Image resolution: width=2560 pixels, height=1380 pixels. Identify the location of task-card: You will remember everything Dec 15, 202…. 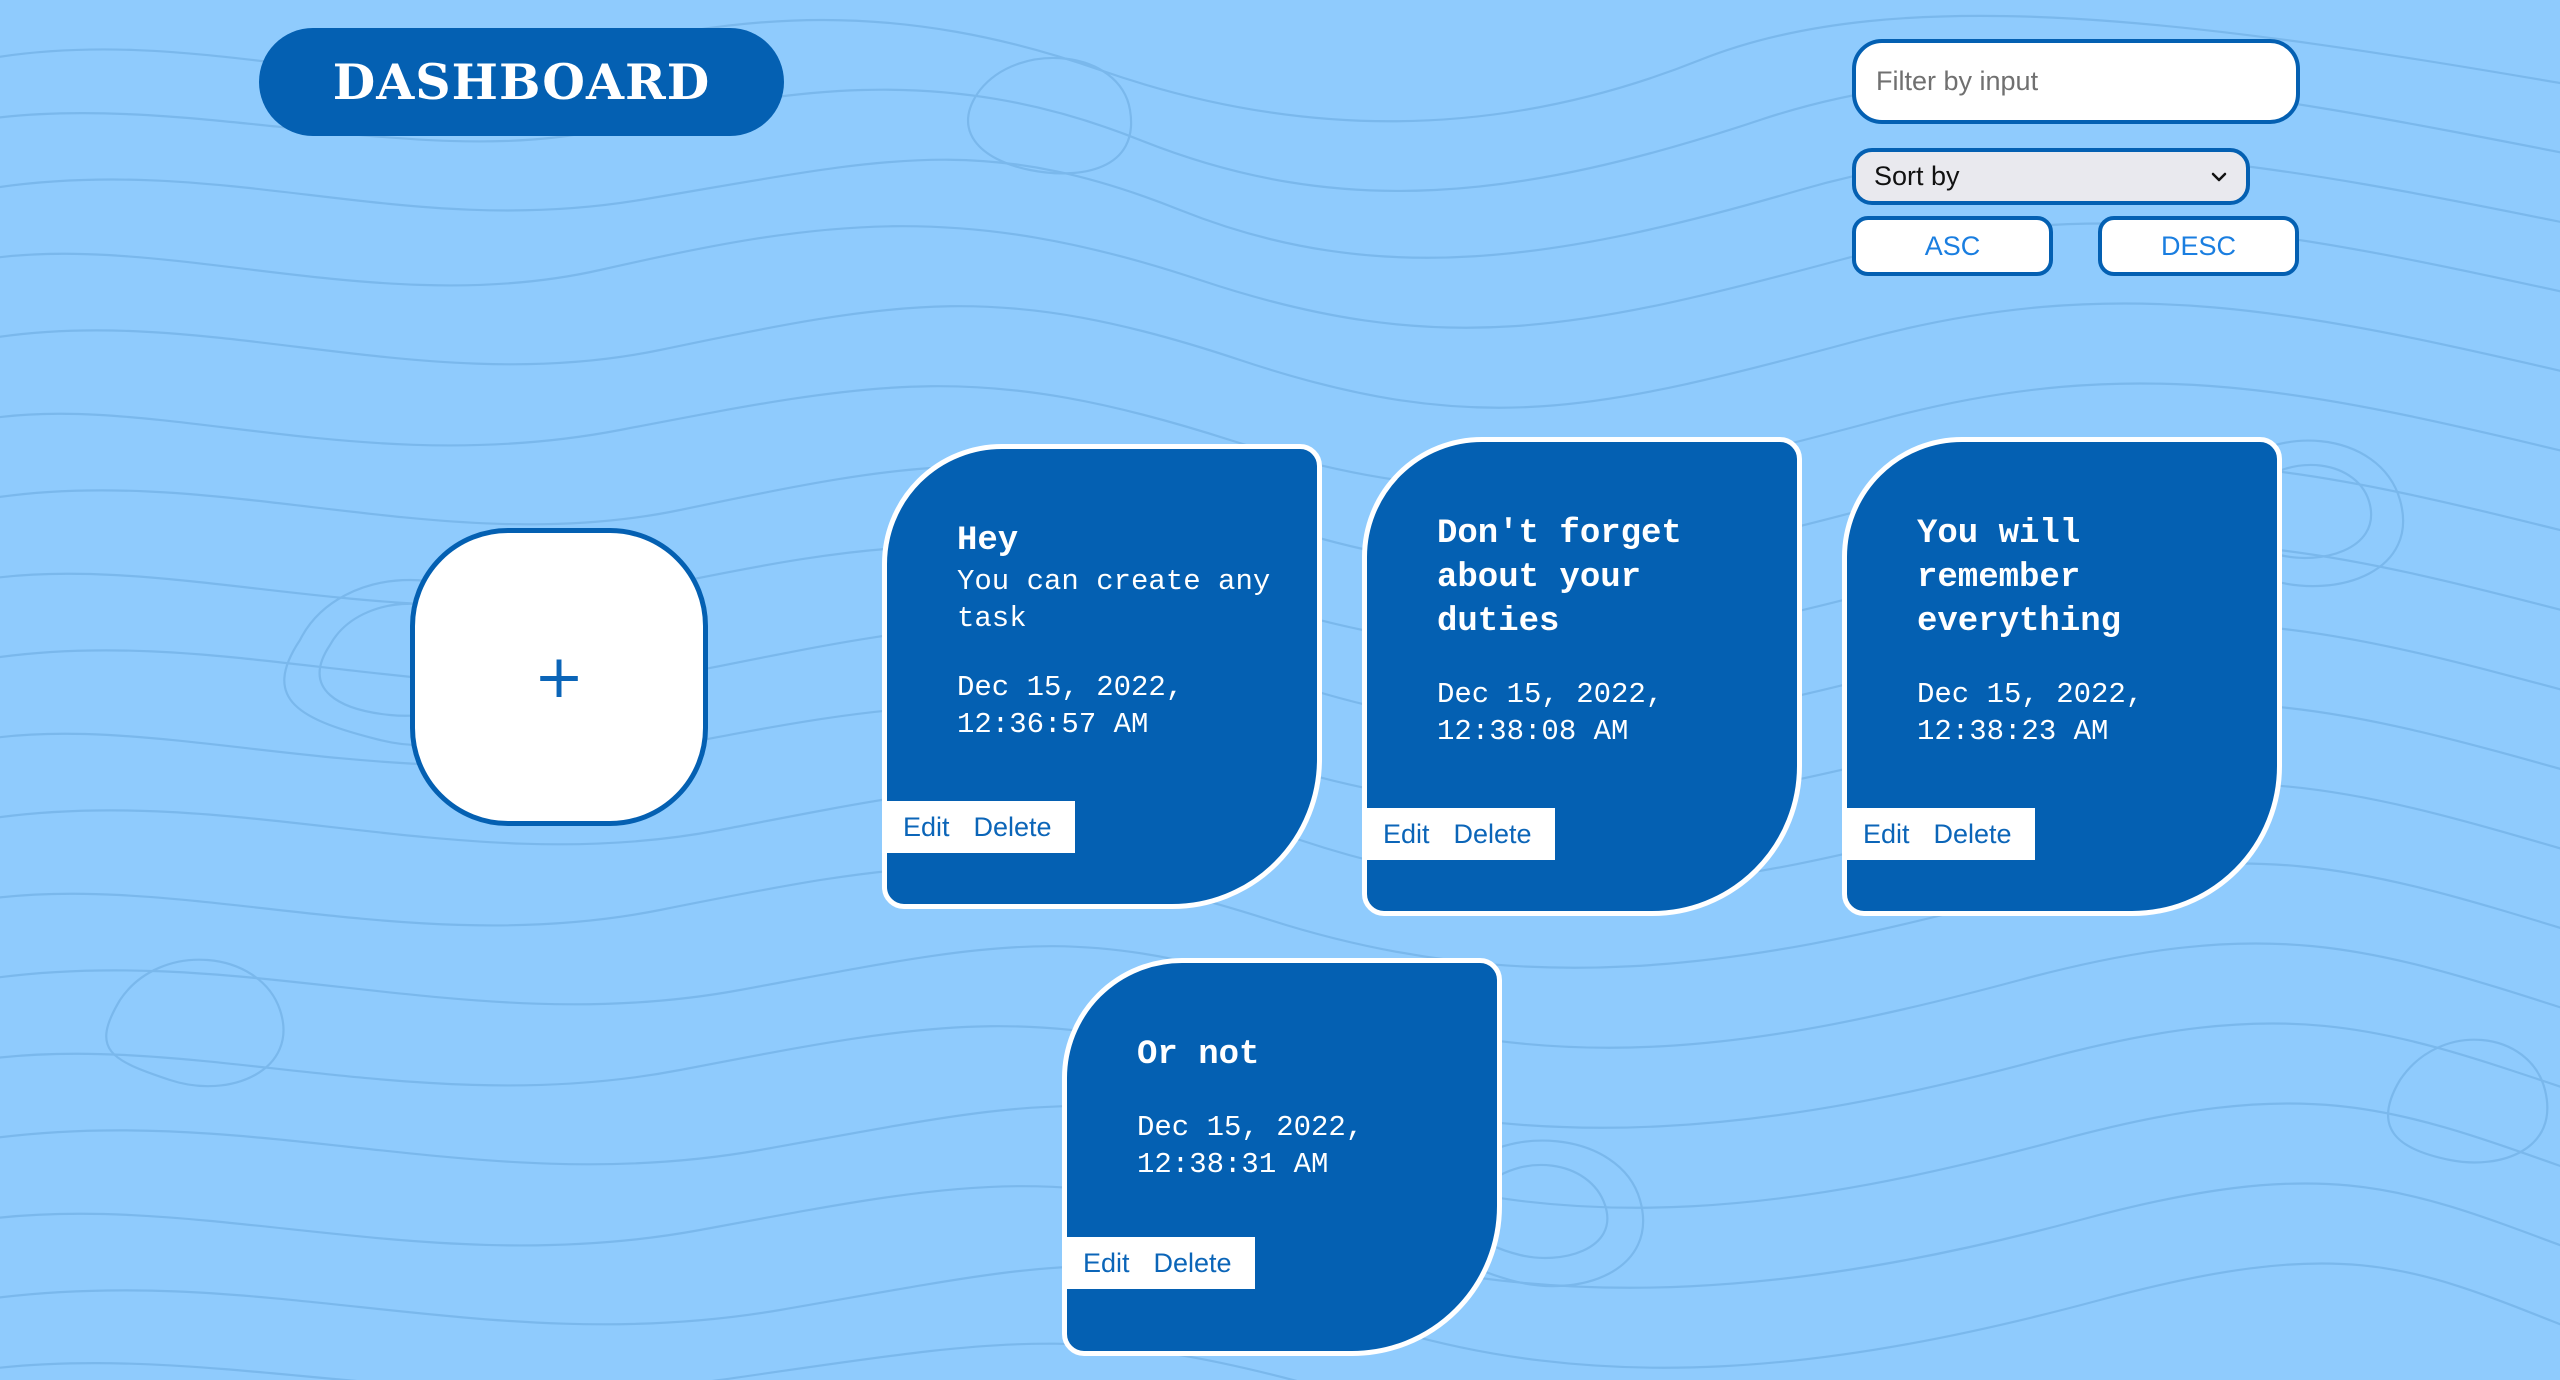
(2062, 676).